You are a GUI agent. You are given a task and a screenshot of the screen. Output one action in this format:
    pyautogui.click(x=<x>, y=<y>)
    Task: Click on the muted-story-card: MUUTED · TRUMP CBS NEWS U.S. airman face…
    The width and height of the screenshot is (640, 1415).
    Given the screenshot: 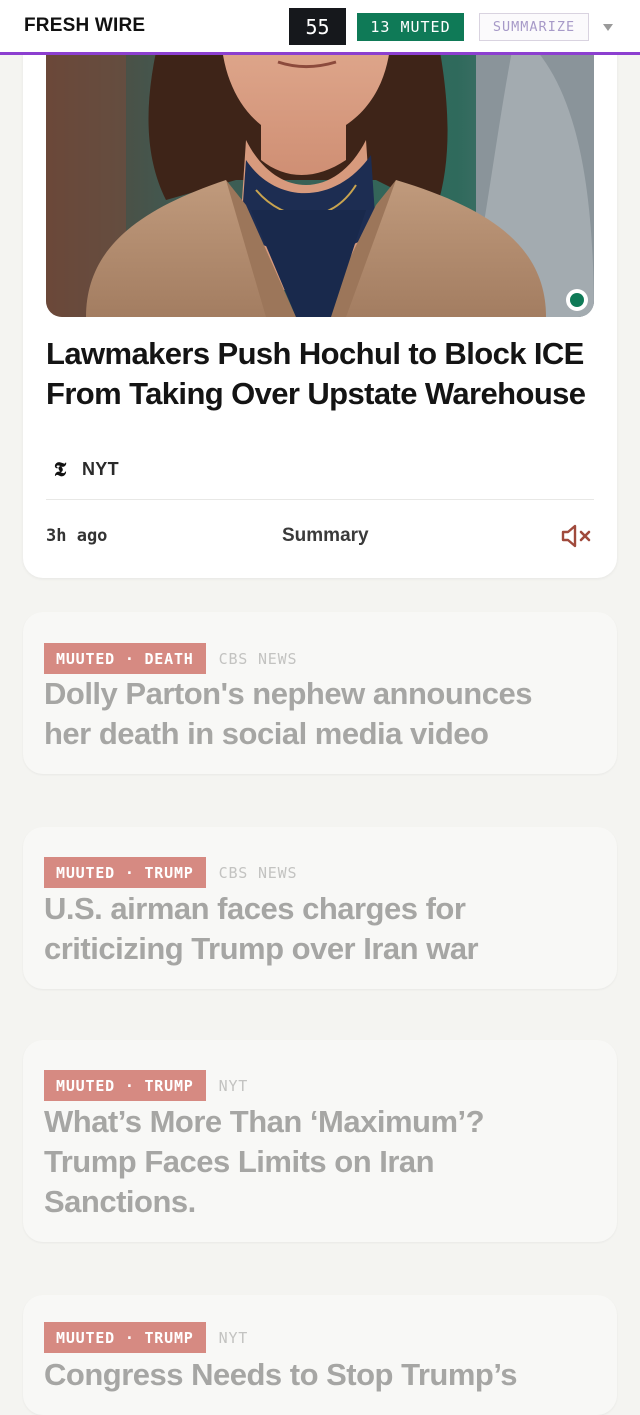 What is the action you would take?
    pyautogui.click(x=320, y=908)
    